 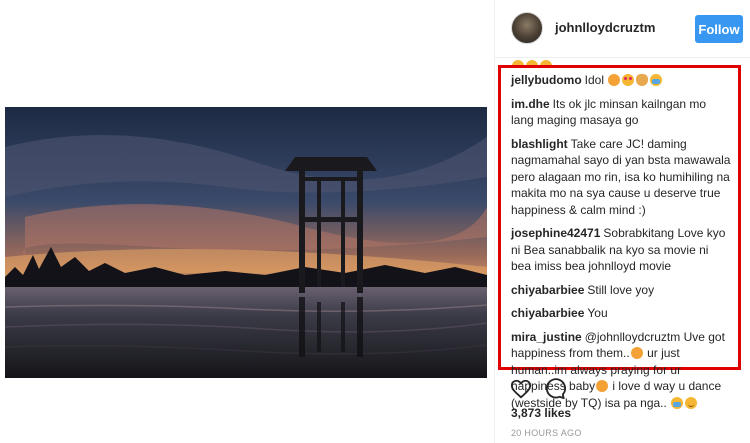 I want to click on comment: chiyabarbiee You, so click(x=621, y=313).